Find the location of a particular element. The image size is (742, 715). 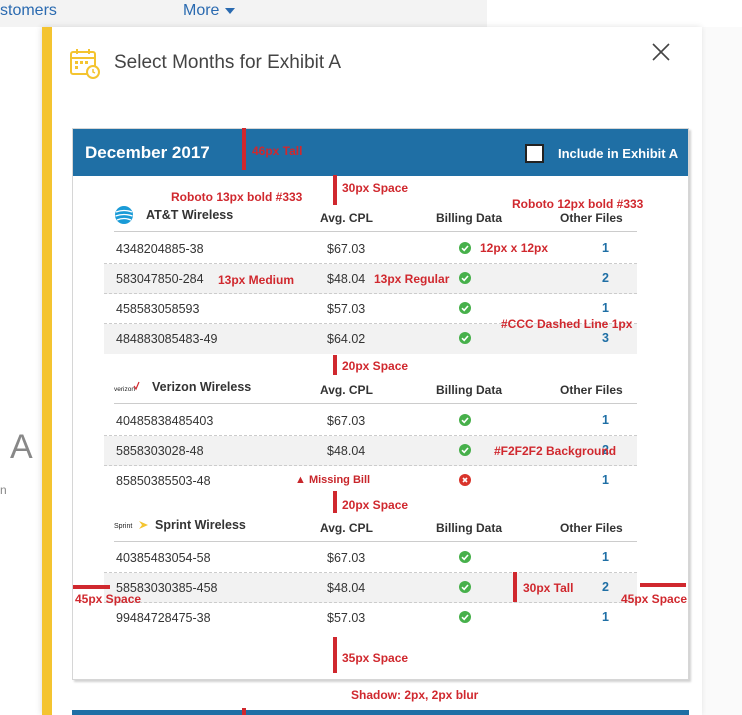

annotation-medium-13: 13px Medium is located at coordinates (256, 280).